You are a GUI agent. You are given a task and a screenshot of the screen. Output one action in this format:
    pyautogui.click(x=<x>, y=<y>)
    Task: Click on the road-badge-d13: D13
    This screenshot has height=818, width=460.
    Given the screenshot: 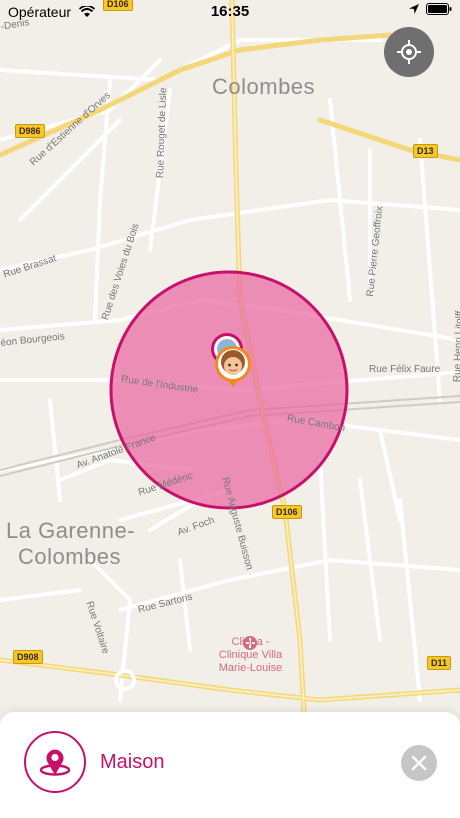 What is the action you would take?
    pyautogui.click(x=425, y=151)
    